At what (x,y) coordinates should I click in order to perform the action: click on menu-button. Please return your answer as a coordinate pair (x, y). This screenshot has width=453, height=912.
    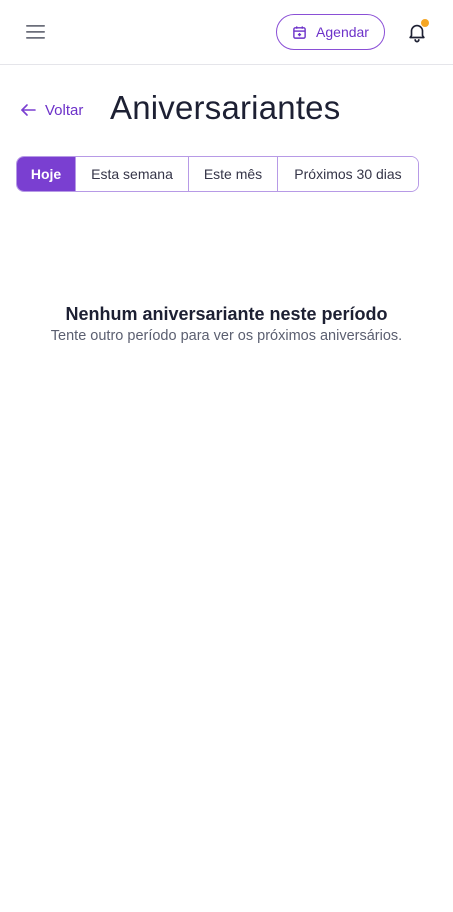
    Looking at the image, I should click on (36, 32).